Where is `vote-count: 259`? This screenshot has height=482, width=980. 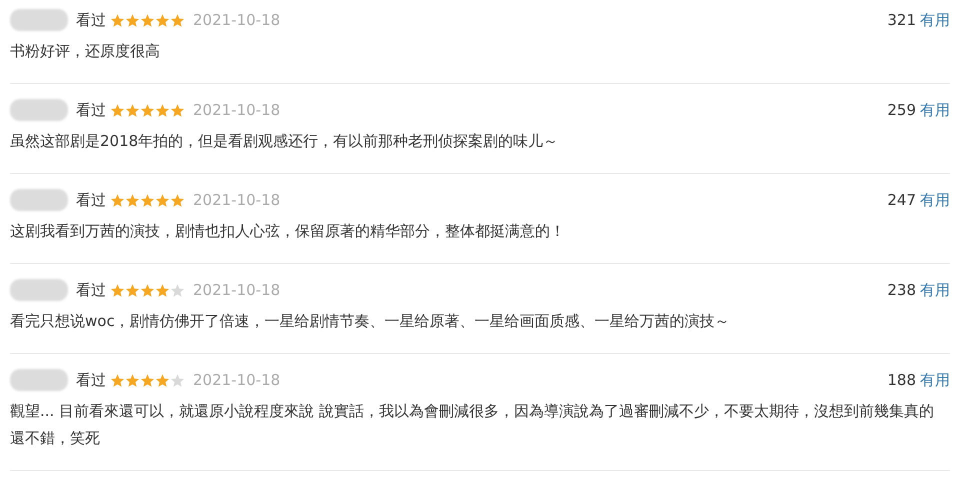
vote-count: 259 is located at coordinates (901, 110).